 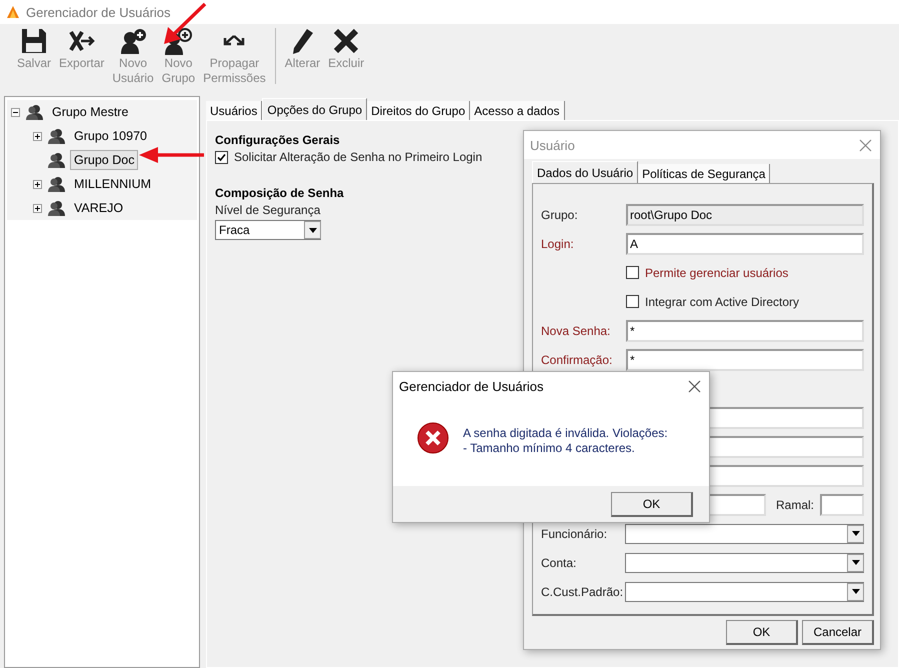 What do you see at coordinates (842, 505) in the screenshot?
I see `text-field` at bounding box center [842, 505].